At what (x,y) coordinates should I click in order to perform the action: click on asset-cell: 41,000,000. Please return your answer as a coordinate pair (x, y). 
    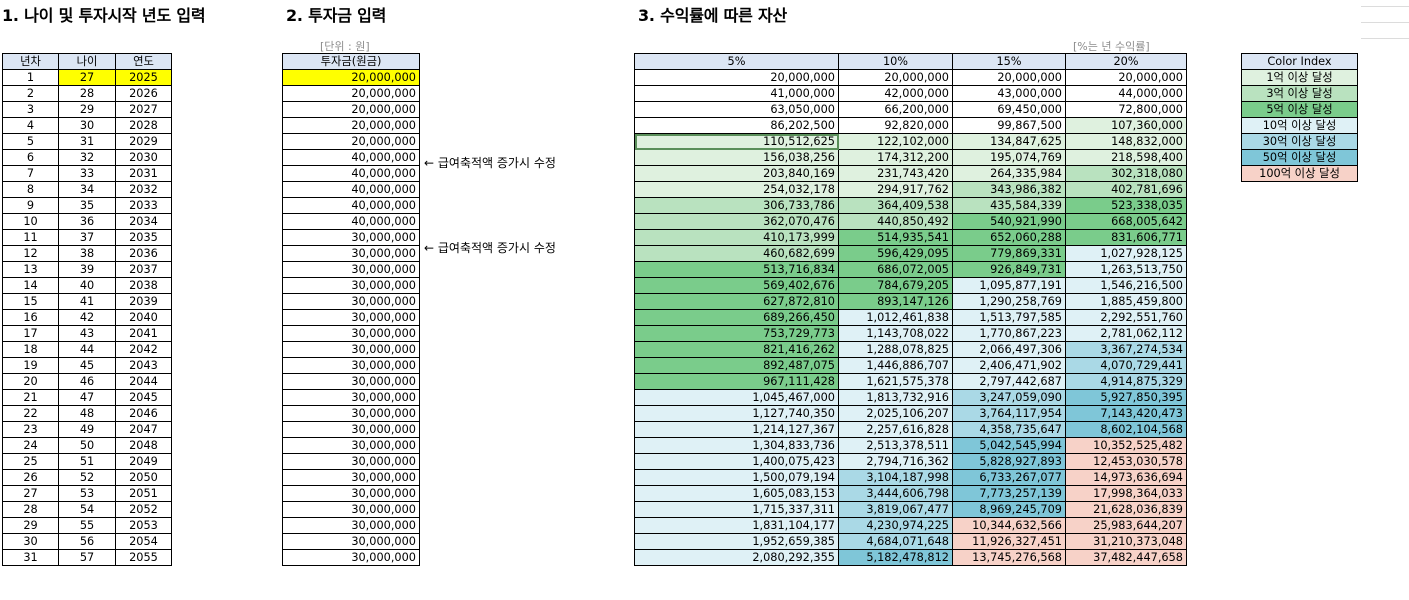
    Looking at the image, I should click on (736, 93).